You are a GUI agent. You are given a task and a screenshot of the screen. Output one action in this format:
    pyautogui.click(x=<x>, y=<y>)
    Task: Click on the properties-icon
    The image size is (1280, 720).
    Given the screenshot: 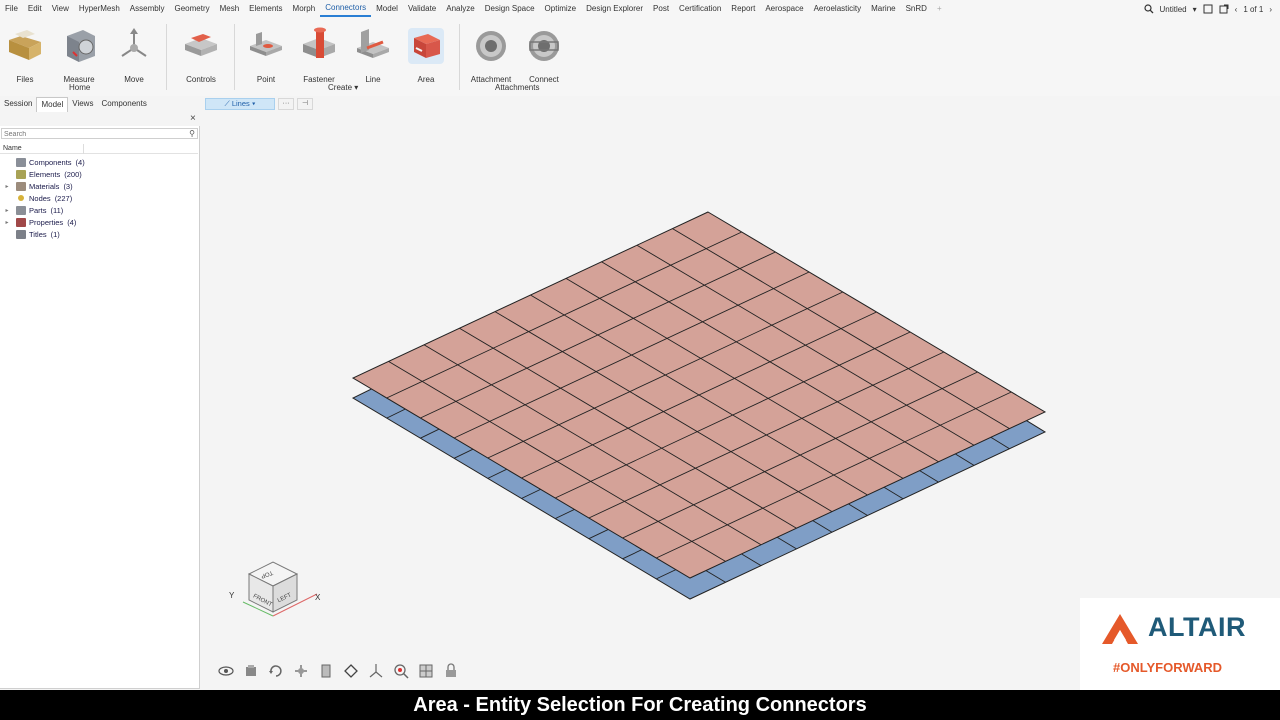 What is the action you would take?
    pyautogui.click(x=21, y=222)
    